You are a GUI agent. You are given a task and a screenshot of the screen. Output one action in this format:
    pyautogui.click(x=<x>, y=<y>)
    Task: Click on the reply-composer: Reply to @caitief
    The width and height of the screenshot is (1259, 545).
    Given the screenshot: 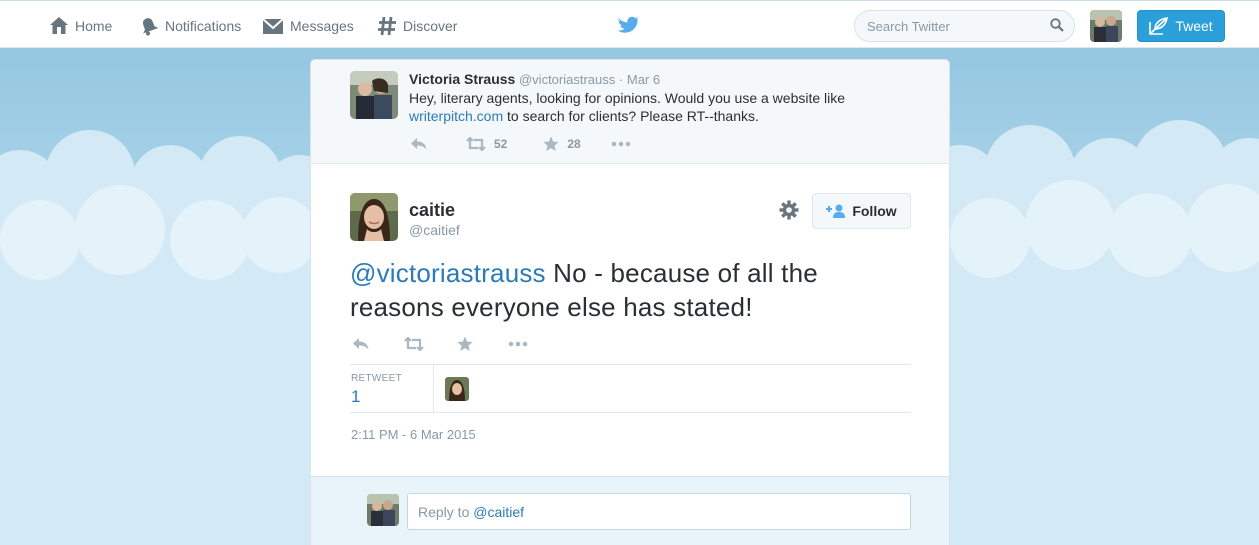 What is the action you would take?
    pyautogui.click(x=630, y=510)
    